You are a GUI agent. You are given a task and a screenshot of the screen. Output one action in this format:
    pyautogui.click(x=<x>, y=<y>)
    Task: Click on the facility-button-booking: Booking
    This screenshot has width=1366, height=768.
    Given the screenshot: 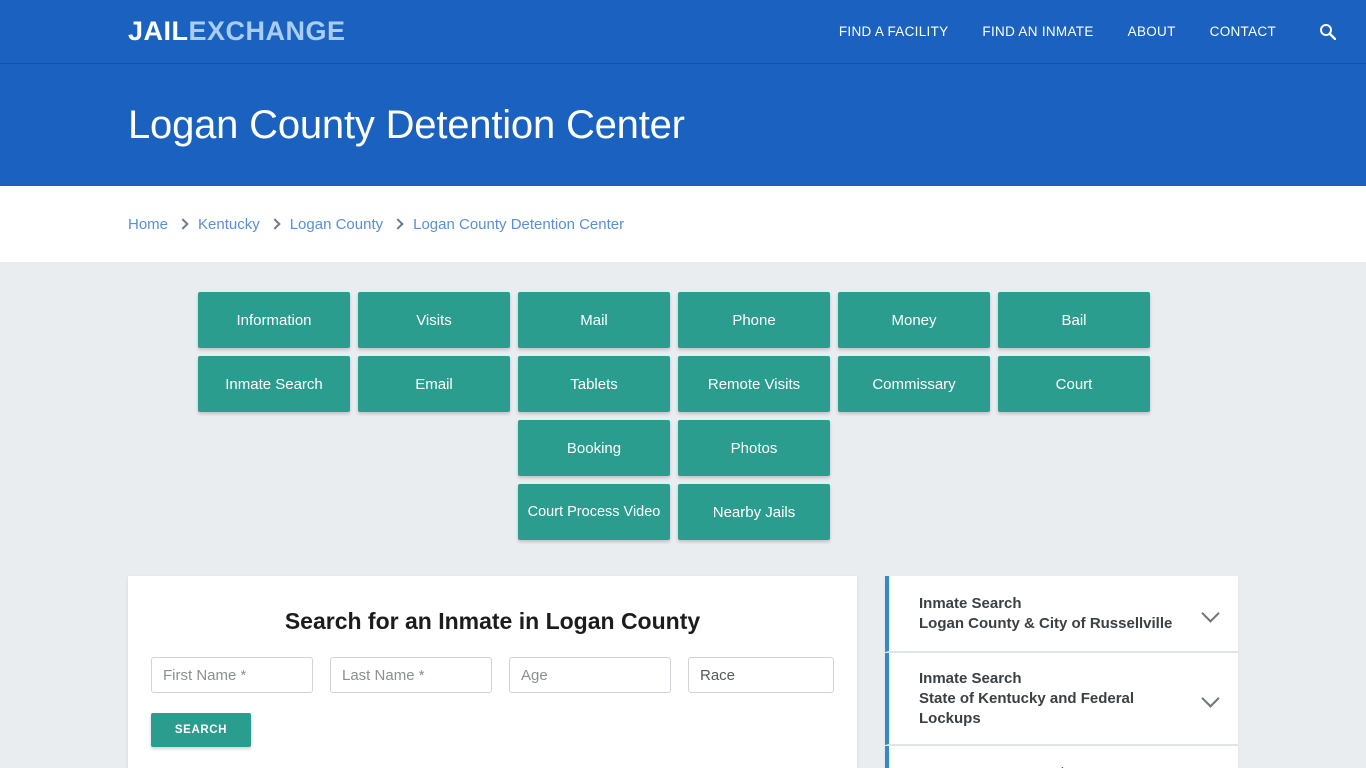 What is the action you would take?
    pyautogui.click(x=594, y=448)
    